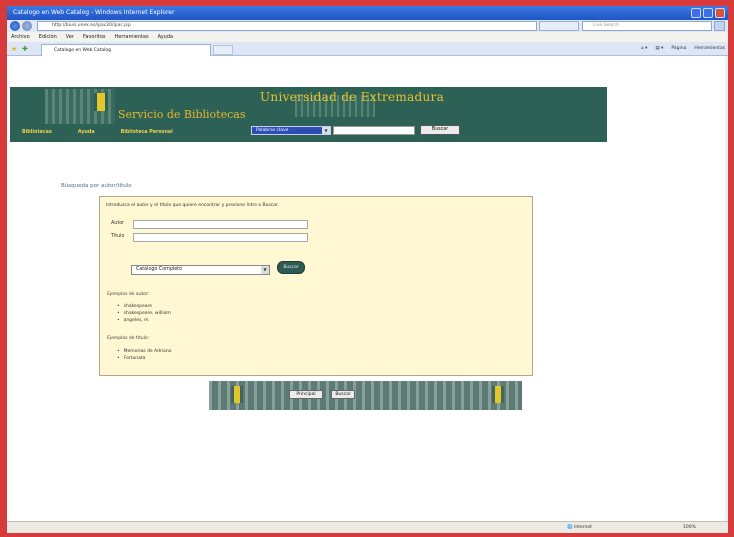 This screenshot has height=537, width=734. What do you see at coordinates (644, 49) in the screenshot?
I see `home-icon: ⌂ ▾` at bounding box center [644, 49].